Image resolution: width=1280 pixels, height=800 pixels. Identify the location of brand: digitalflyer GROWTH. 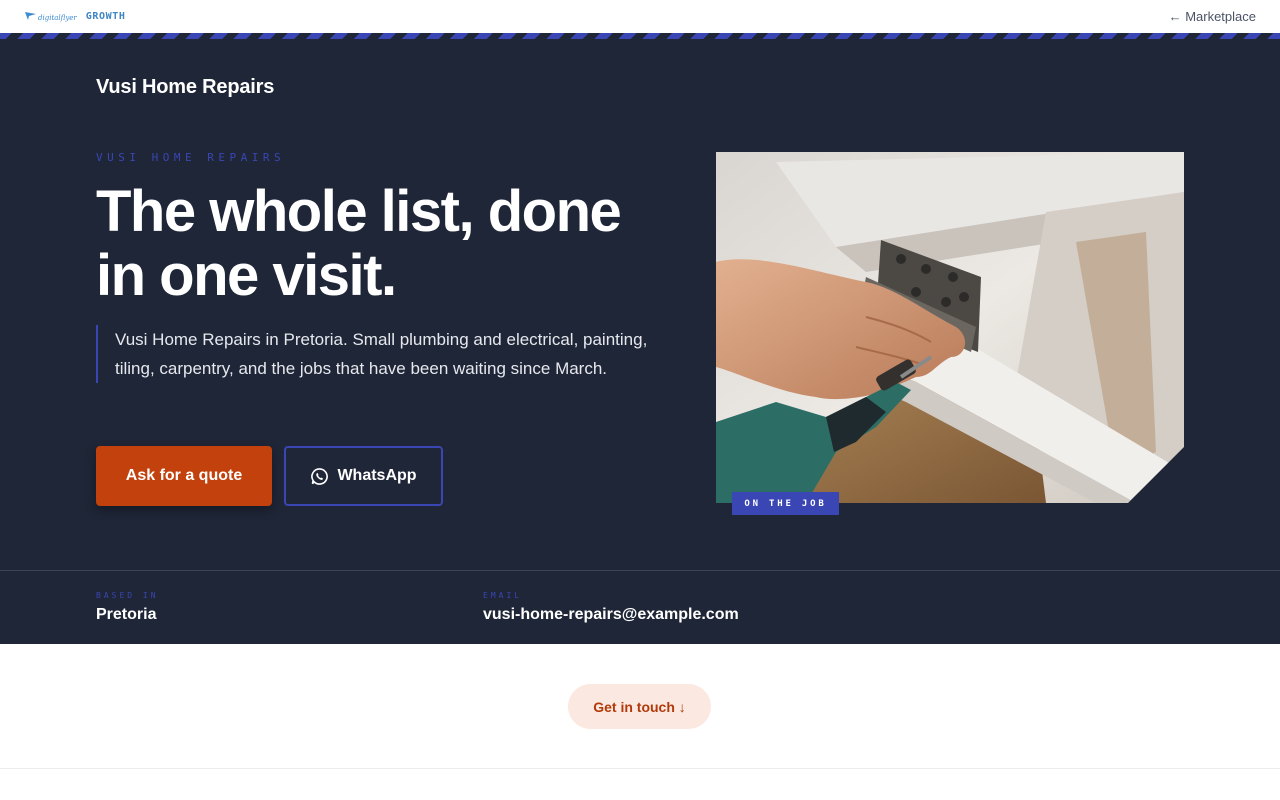
(75, 16).